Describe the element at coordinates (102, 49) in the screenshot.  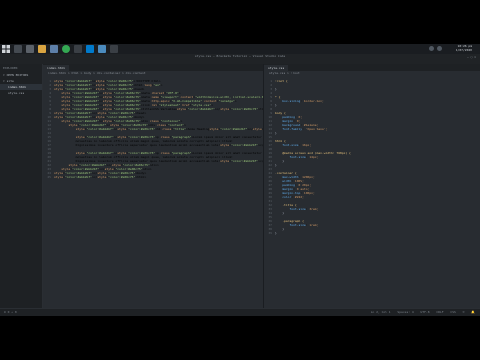
I see `terminal-icon` at that location.